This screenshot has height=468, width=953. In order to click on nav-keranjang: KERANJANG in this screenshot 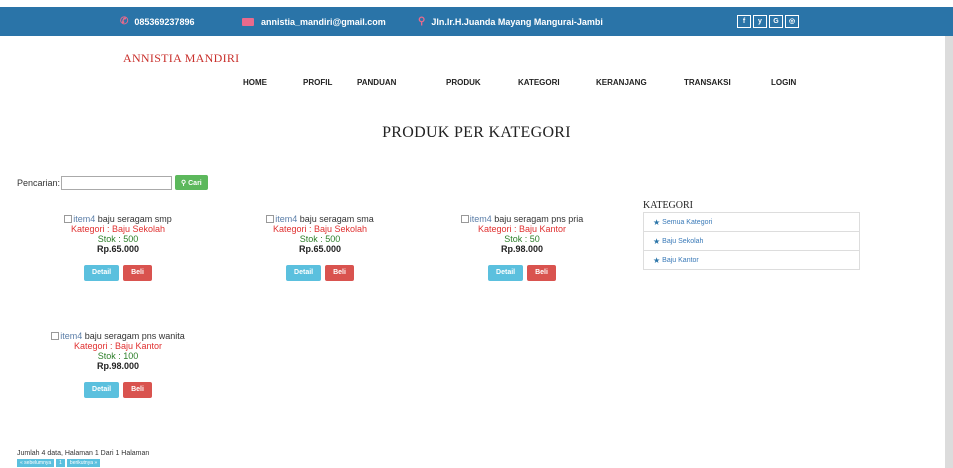, I will do `click(621, 82)`.